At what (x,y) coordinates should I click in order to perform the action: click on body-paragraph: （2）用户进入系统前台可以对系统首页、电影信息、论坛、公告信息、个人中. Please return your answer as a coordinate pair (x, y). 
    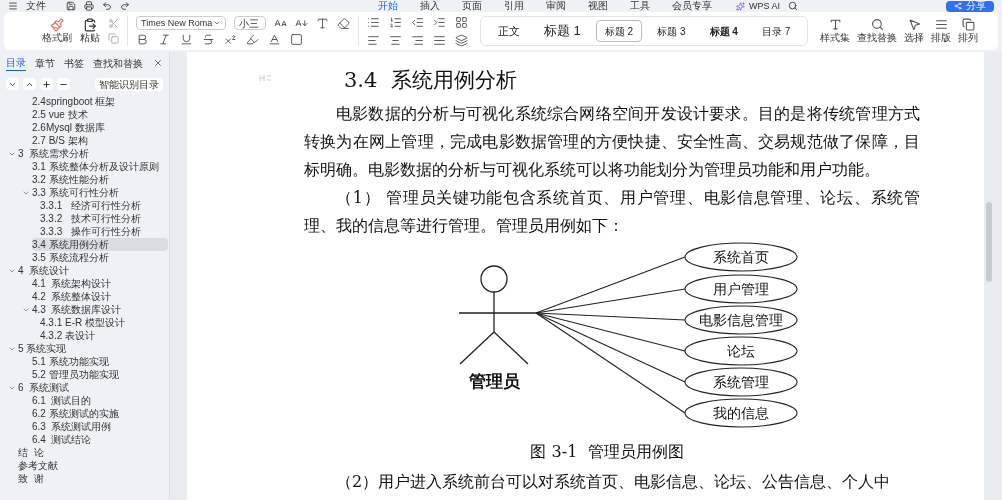
    Looking at the image, I should click on (613, 482).